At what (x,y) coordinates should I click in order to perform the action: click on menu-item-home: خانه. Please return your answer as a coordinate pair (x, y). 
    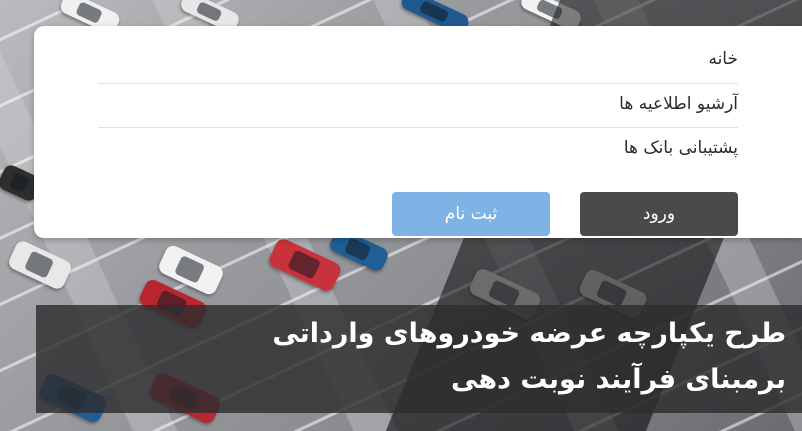
    Looking at the image, I should click on (418, 59).